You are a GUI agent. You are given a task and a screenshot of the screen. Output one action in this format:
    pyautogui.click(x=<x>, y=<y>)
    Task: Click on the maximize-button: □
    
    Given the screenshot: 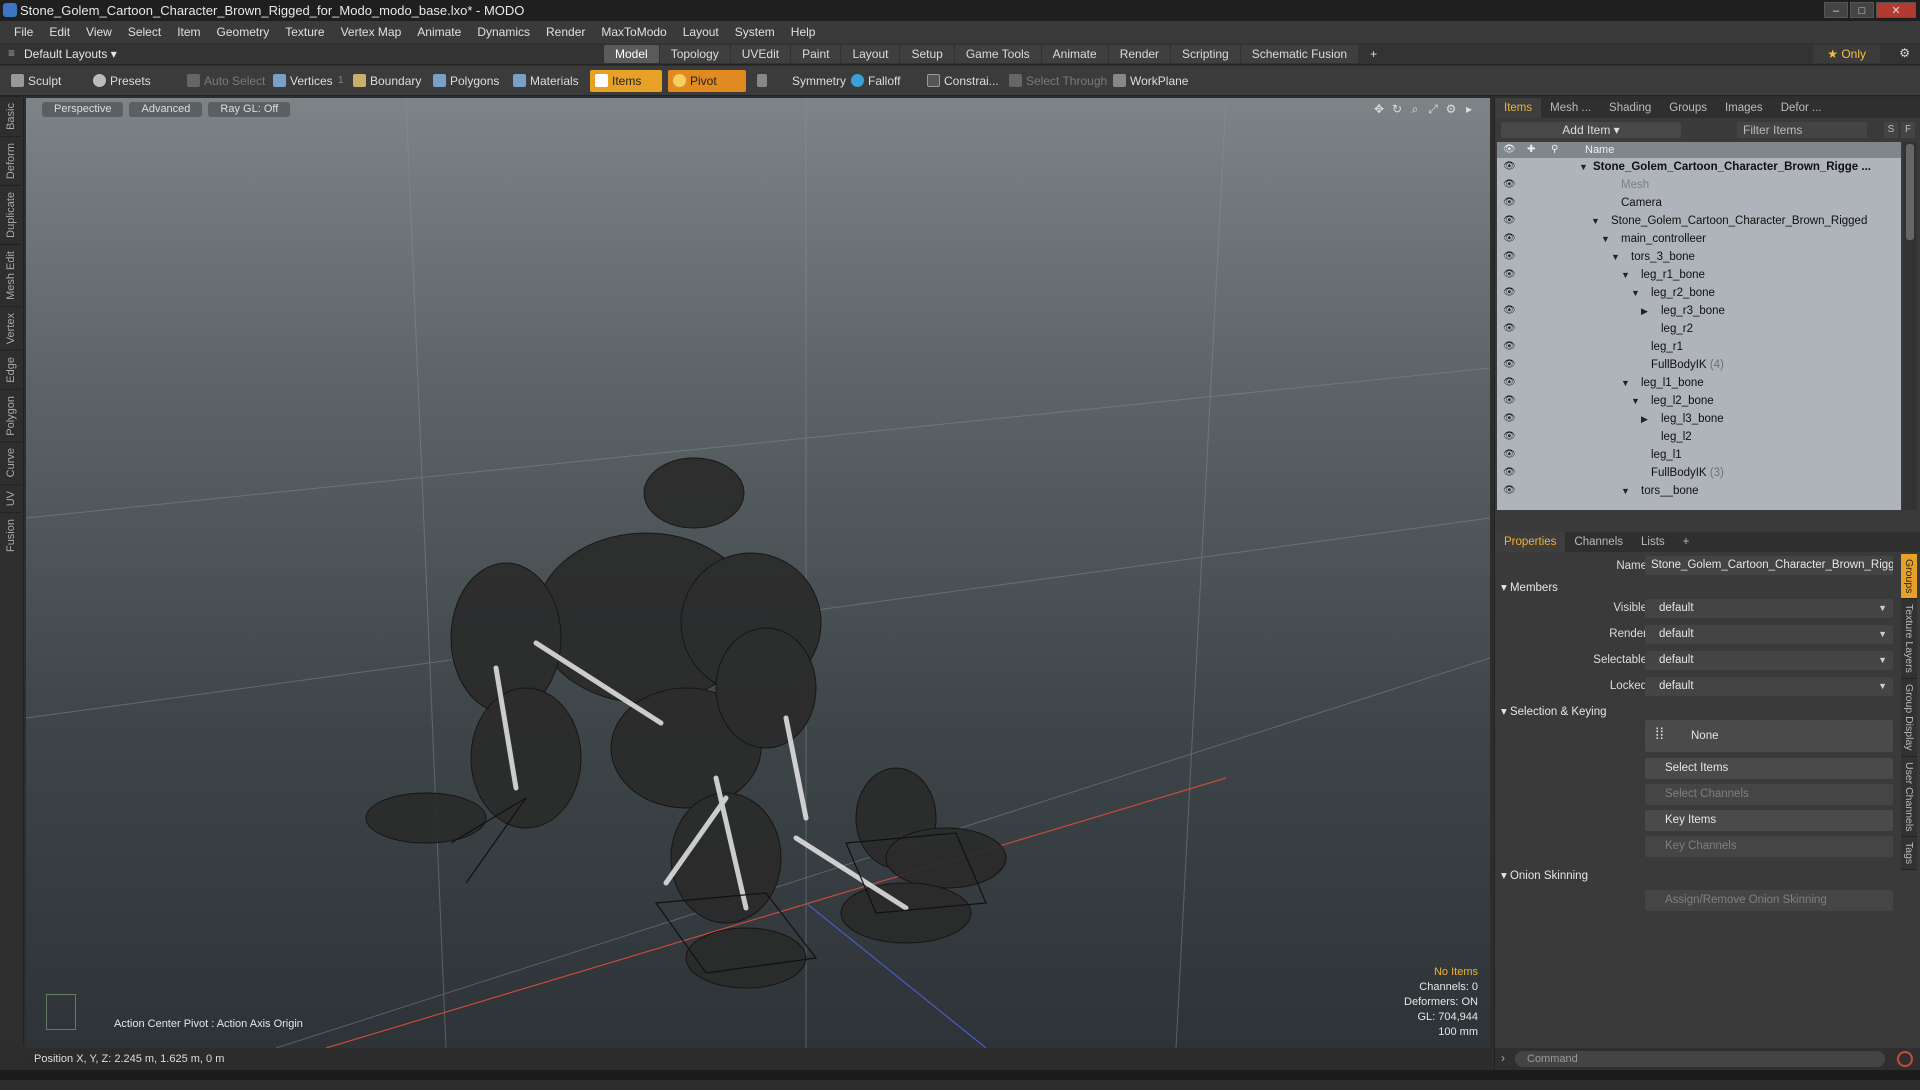 What is the action you would take?
    pyautogui.click(x=1862, y=10)
    